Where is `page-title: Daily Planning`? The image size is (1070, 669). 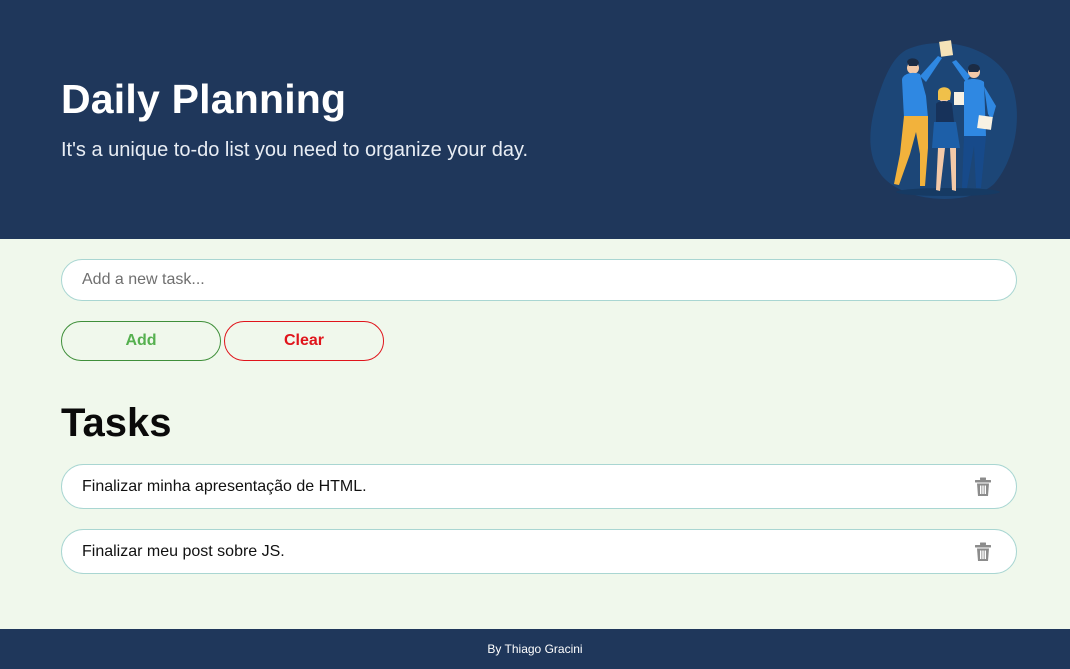 page-title: Daily Planning is located at coordinates (204, 99).